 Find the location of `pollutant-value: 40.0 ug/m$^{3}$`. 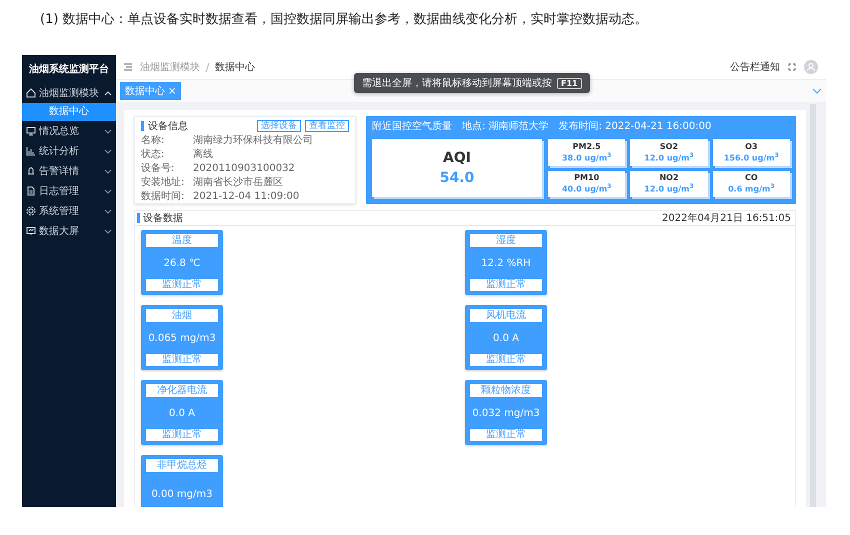

pollutant-value: 40.0 ug/m$^{3}$ is located at coordinates (587, 188).